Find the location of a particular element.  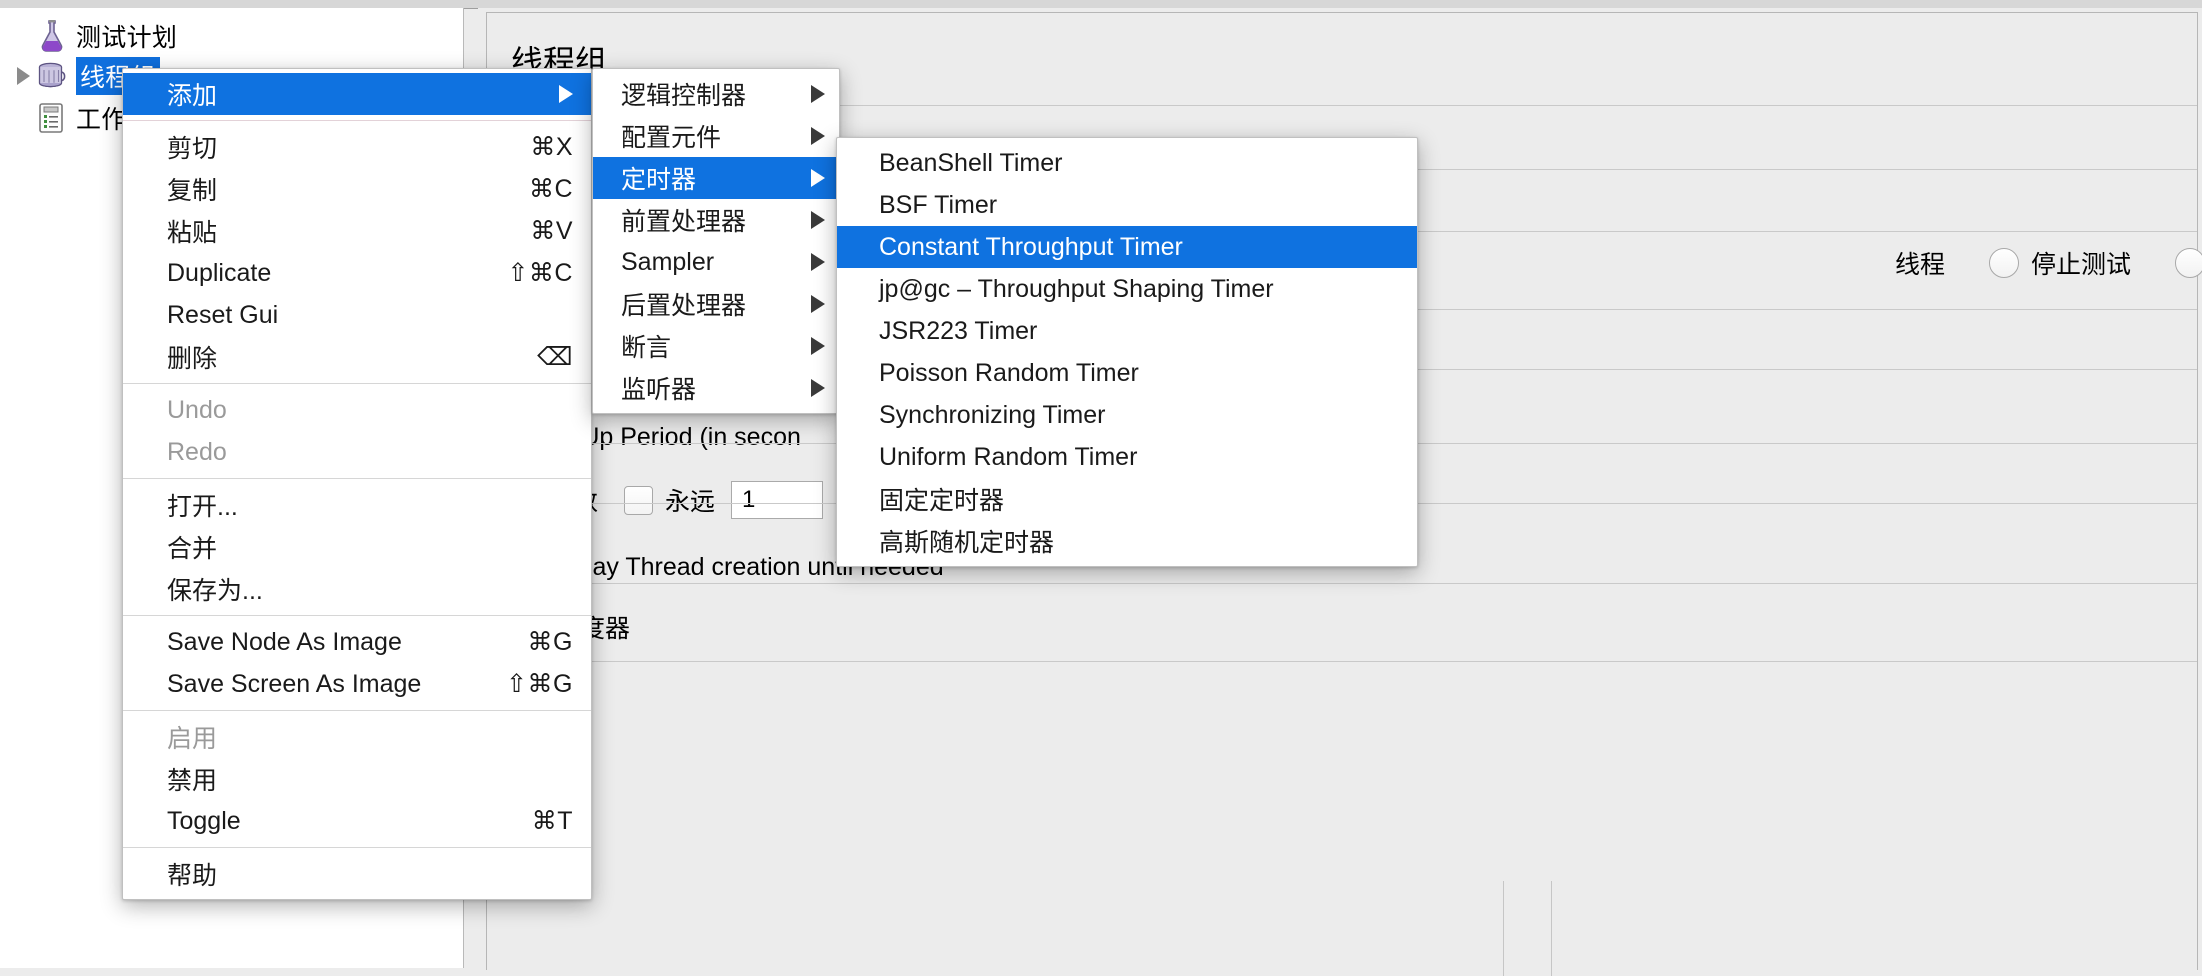

menu-item-label: 固定定时器 is located at coordinates (942, 501).